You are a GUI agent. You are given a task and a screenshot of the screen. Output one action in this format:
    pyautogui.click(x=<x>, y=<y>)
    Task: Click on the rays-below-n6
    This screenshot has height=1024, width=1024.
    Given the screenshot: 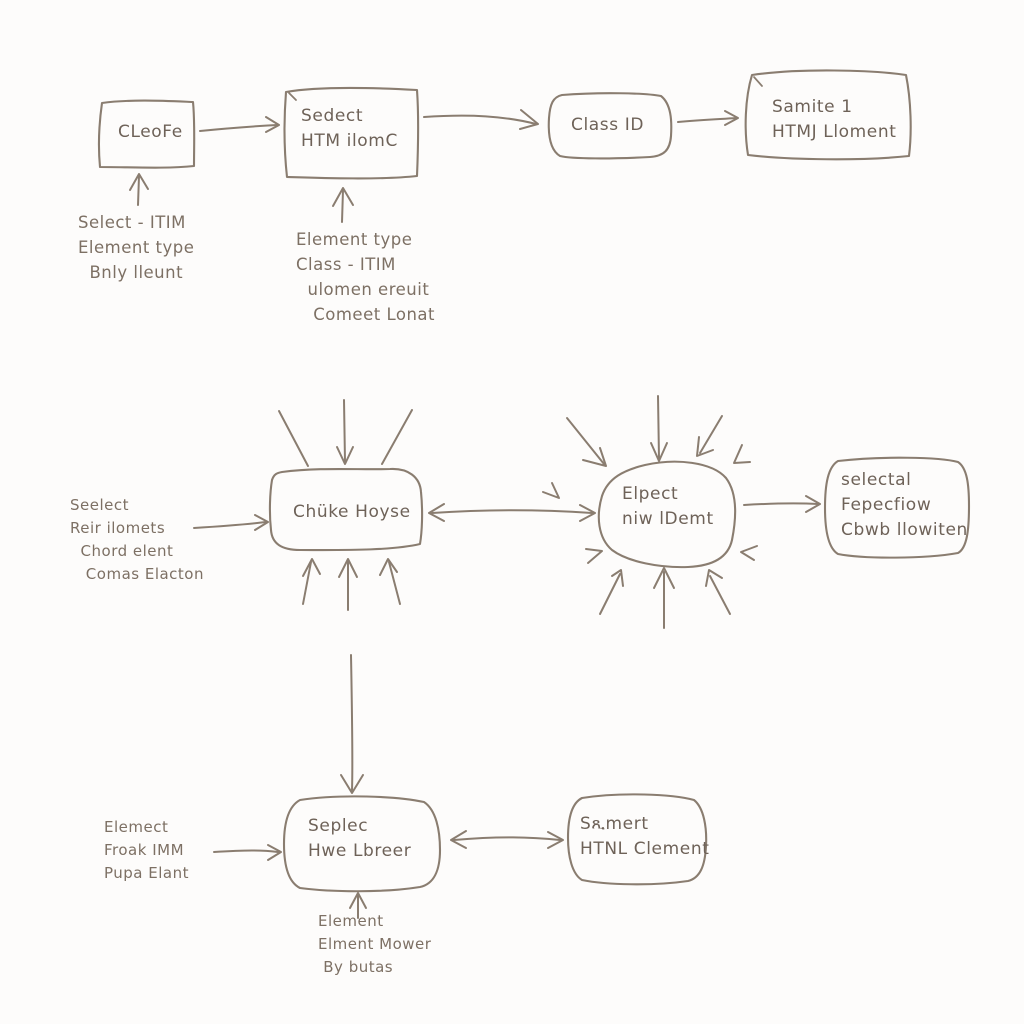 What is the action you would take?
    pyautogui.click(x=671, y=587)
    